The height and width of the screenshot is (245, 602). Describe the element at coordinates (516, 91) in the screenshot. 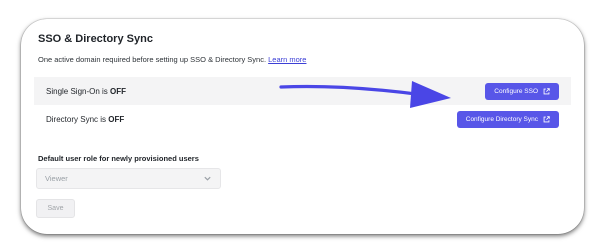

I see `configure-sso-label: Configure SSO` at that location.